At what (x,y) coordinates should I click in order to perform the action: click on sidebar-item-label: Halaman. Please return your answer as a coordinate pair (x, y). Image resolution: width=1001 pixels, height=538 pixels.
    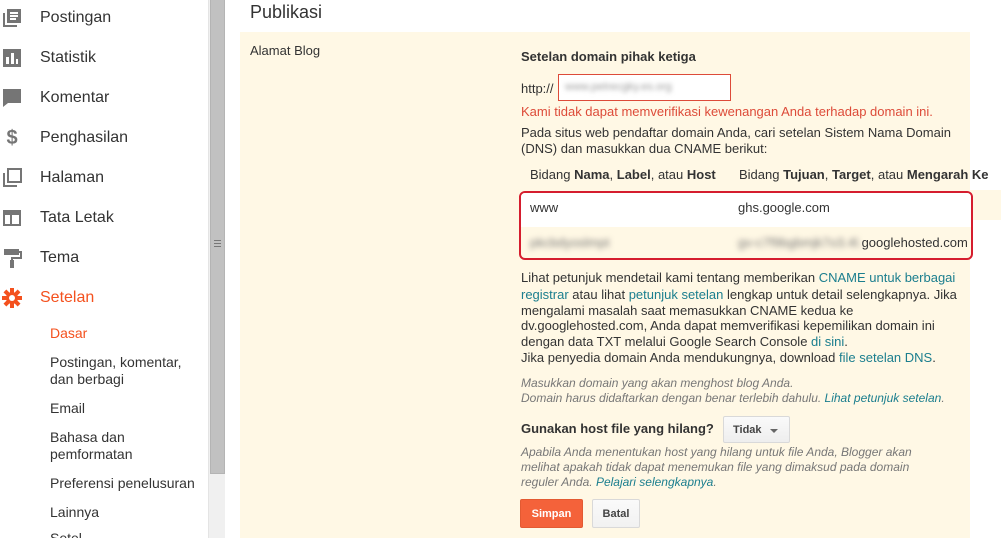
    Looking at the image, I should click on (72, 177).